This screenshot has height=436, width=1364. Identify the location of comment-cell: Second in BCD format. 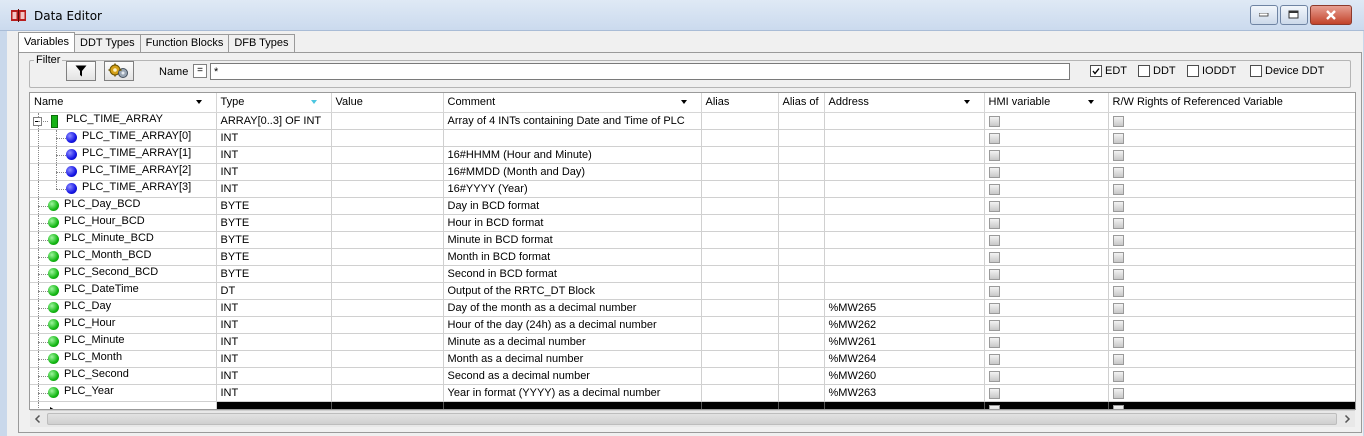
(572, 274).